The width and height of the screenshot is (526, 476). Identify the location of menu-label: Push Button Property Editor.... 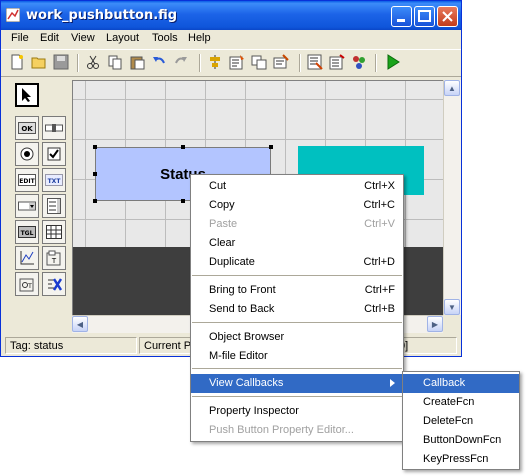
(281, 430).